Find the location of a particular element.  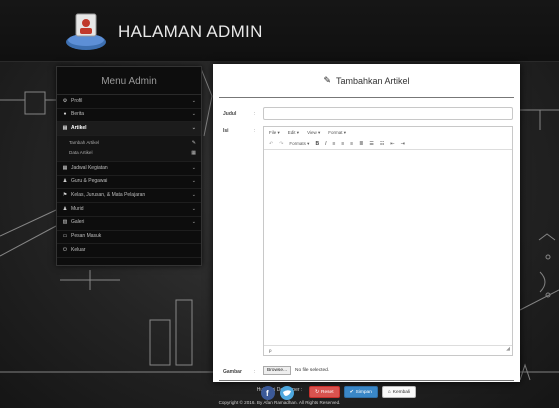

redo-icon: ↷ is located at coordinates (281, 144).